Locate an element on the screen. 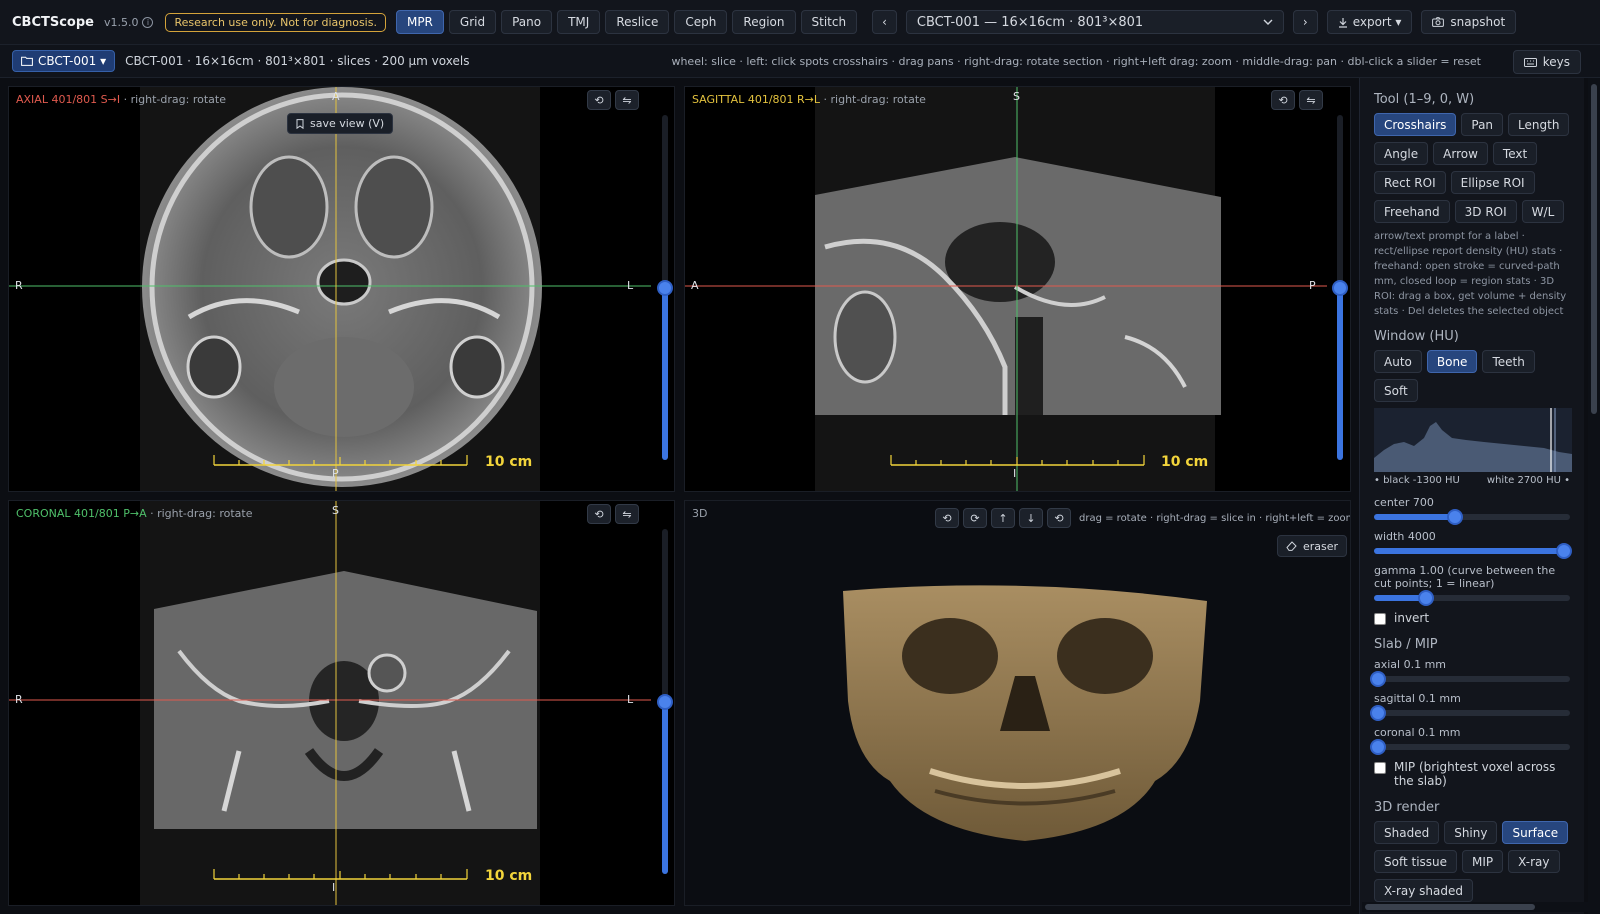 The image size is (1600, 914). tool-angle: Angle is located at coordinates (1401, 153).